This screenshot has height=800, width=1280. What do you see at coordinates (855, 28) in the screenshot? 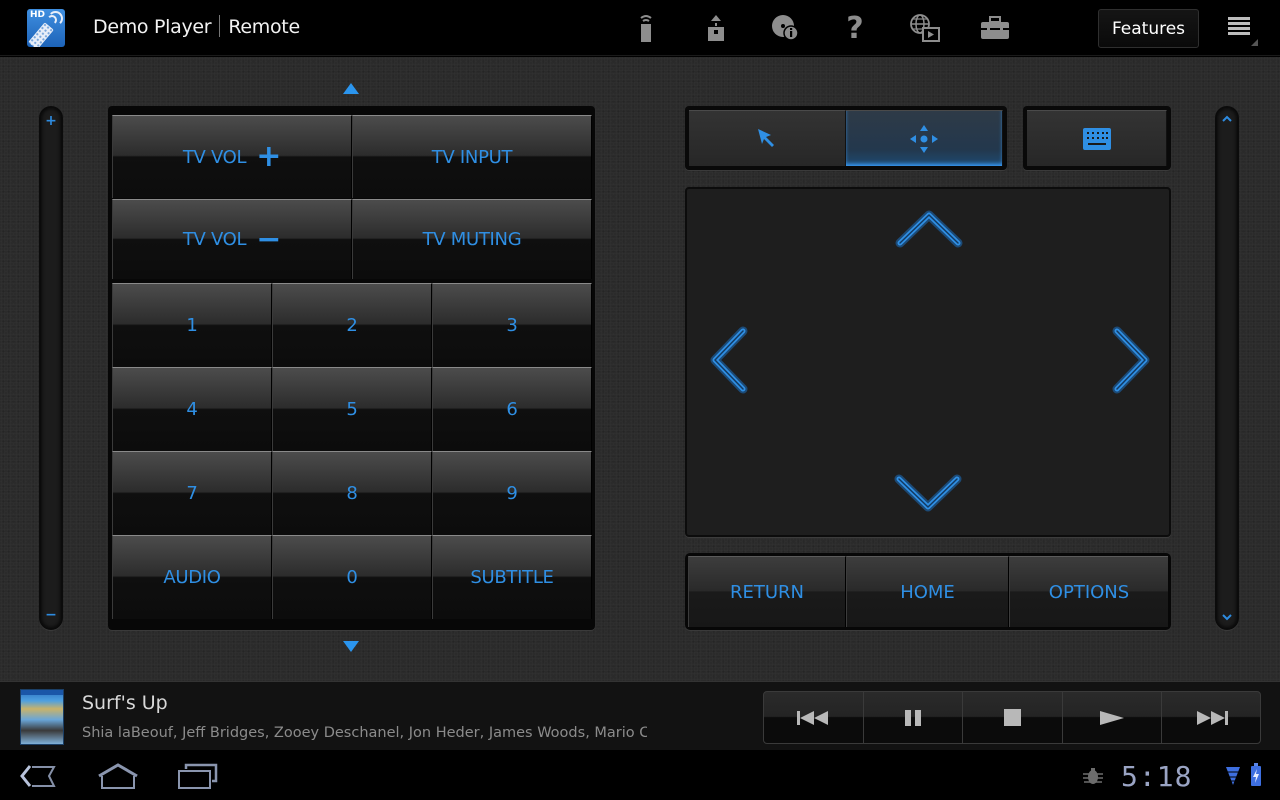
I see `help-icon: ?` at bounding box center [855, 28].